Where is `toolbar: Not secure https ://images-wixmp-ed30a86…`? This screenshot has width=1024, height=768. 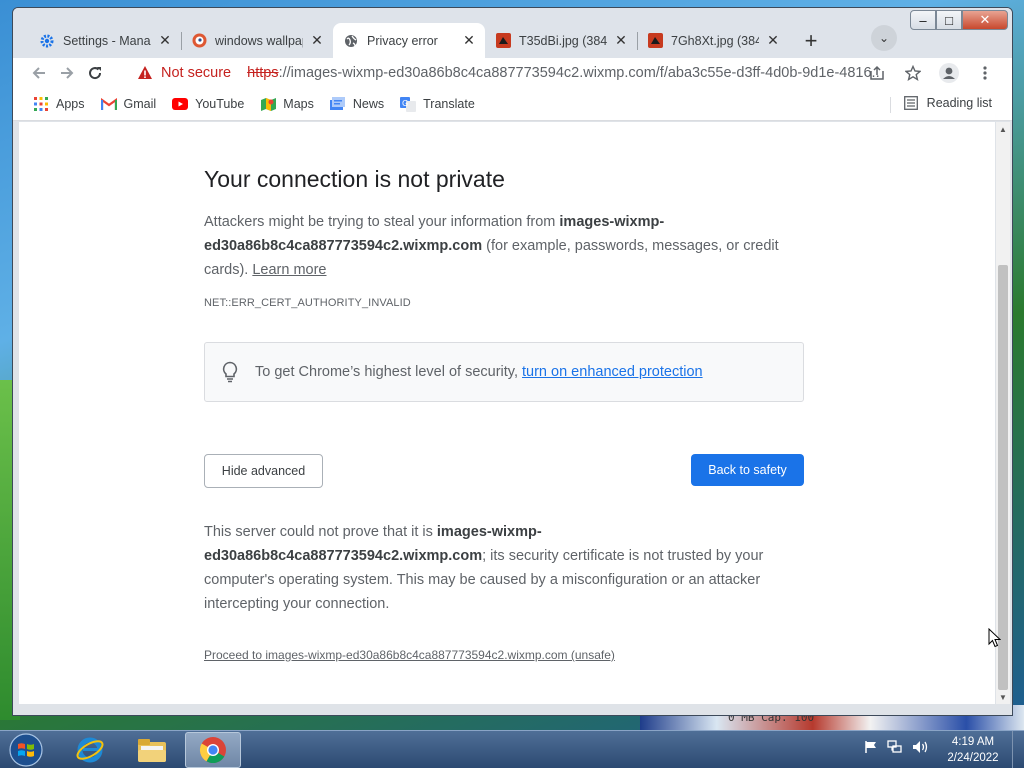 toolbar: Not secure https ://images-wixmp-ed30a86… is located at coordinates (512, 73).